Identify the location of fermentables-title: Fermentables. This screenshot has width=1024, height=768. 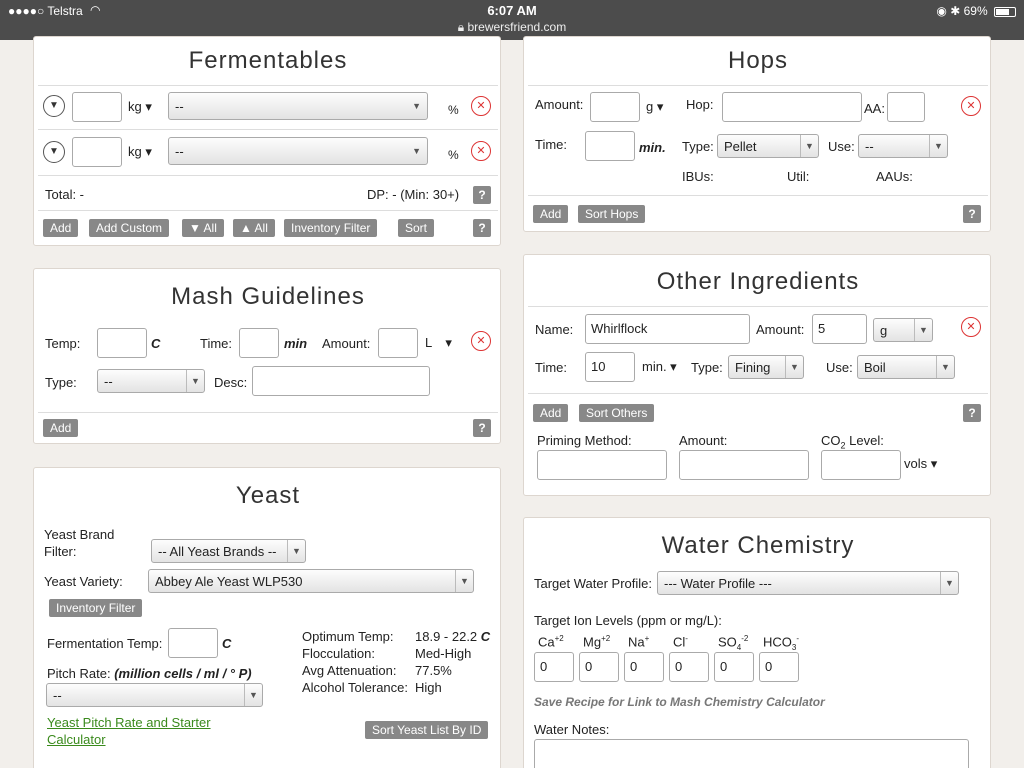
(268, 60).